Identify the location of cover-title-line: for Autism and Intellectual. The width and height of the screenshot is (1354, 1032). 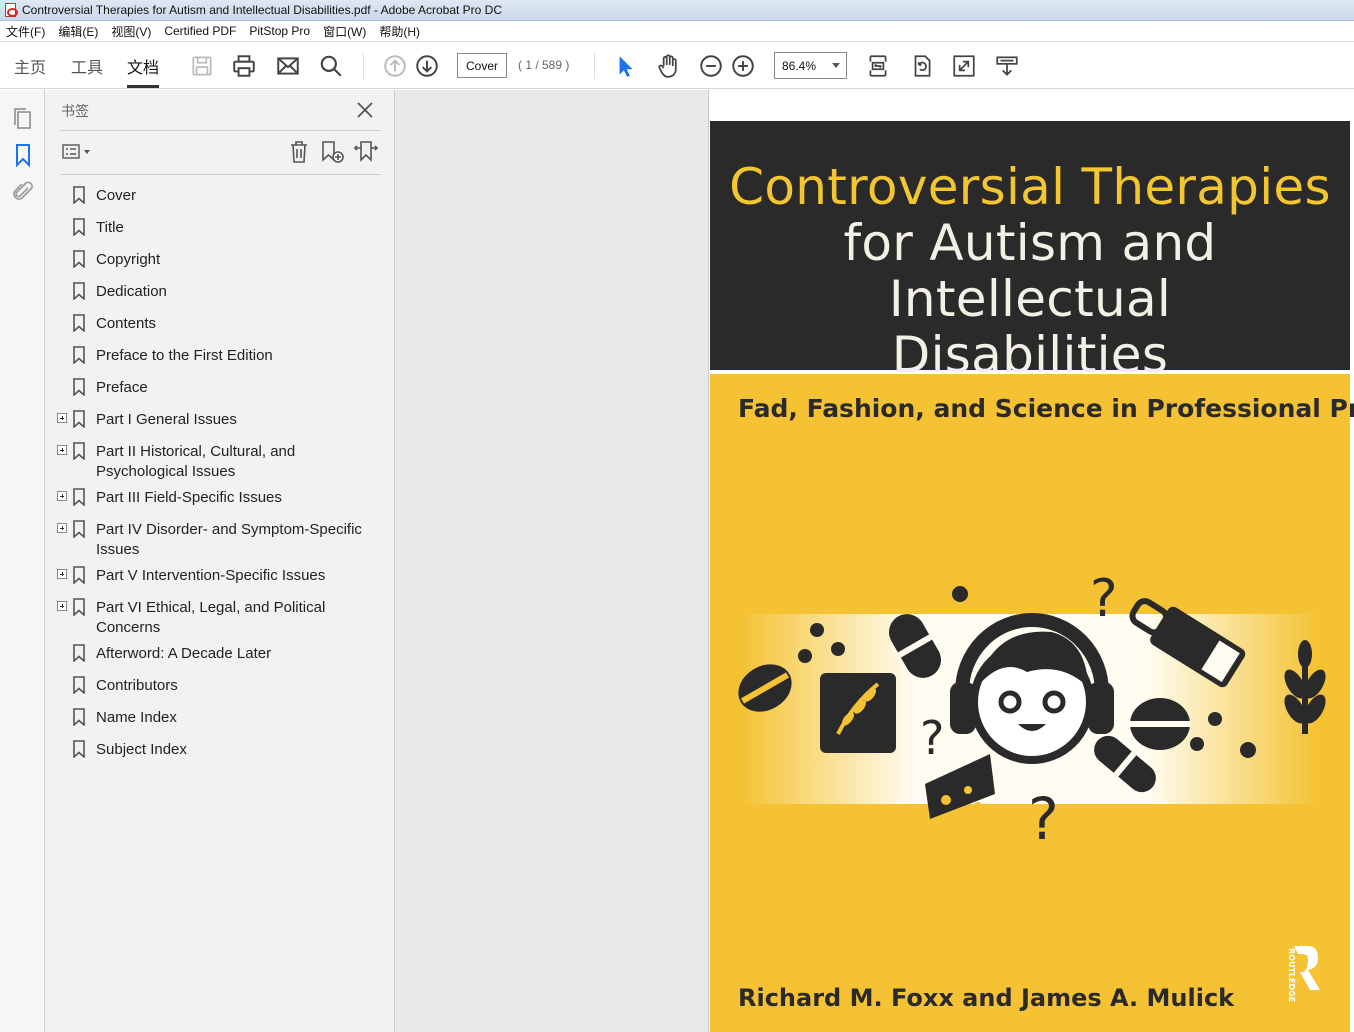
(1030, 271).